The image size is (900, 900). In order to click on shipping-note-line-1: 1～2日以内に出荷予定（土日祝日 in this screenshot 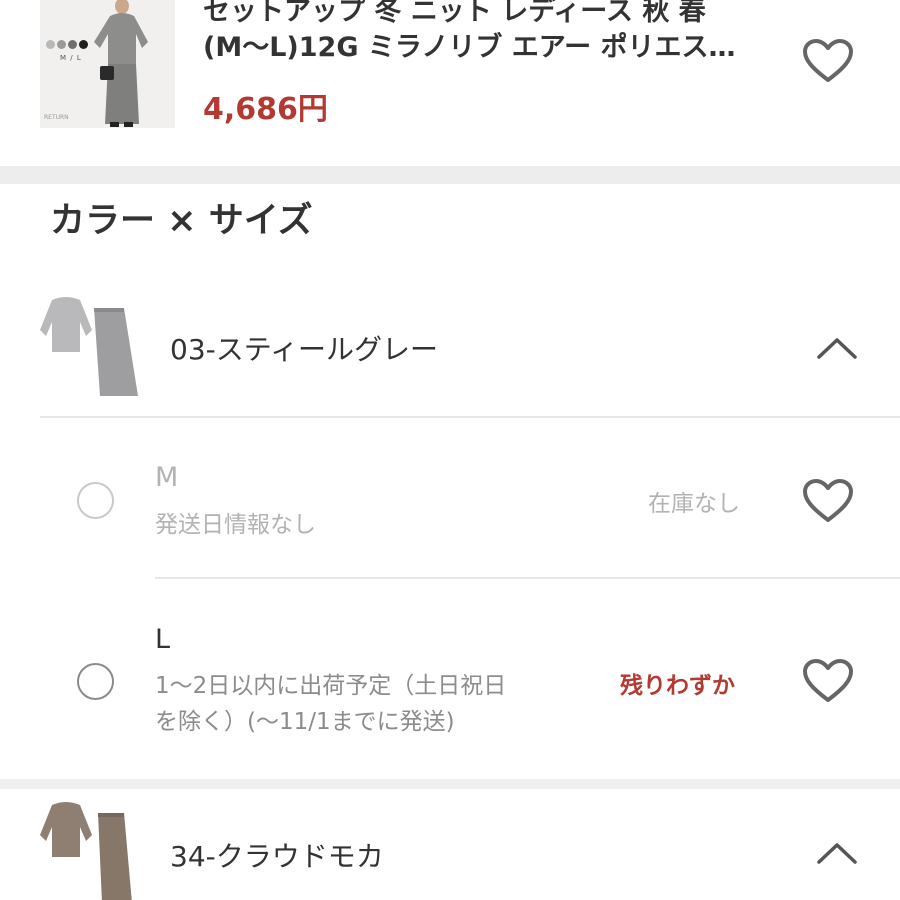, I will do `click(331, 686)`.